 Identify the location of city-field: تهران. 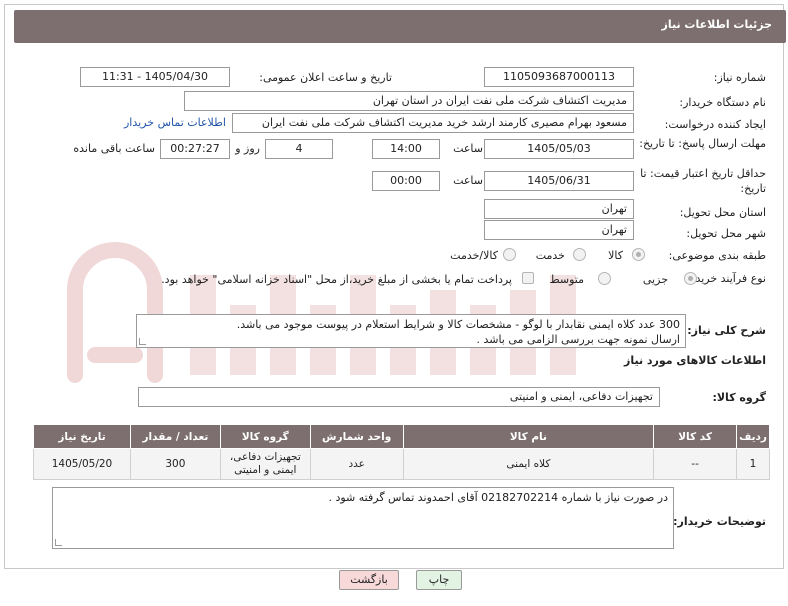
(559, 230).